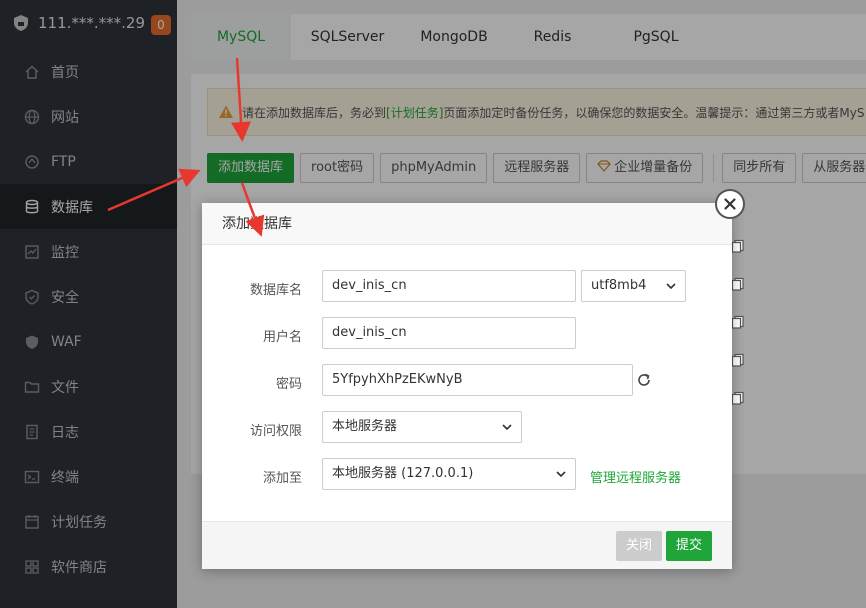 The width and height of the screenshot is (866, 608). Describe the element at coordinates (275, 431) in the screenshot. I see `access-label: 访问权限` at that location.